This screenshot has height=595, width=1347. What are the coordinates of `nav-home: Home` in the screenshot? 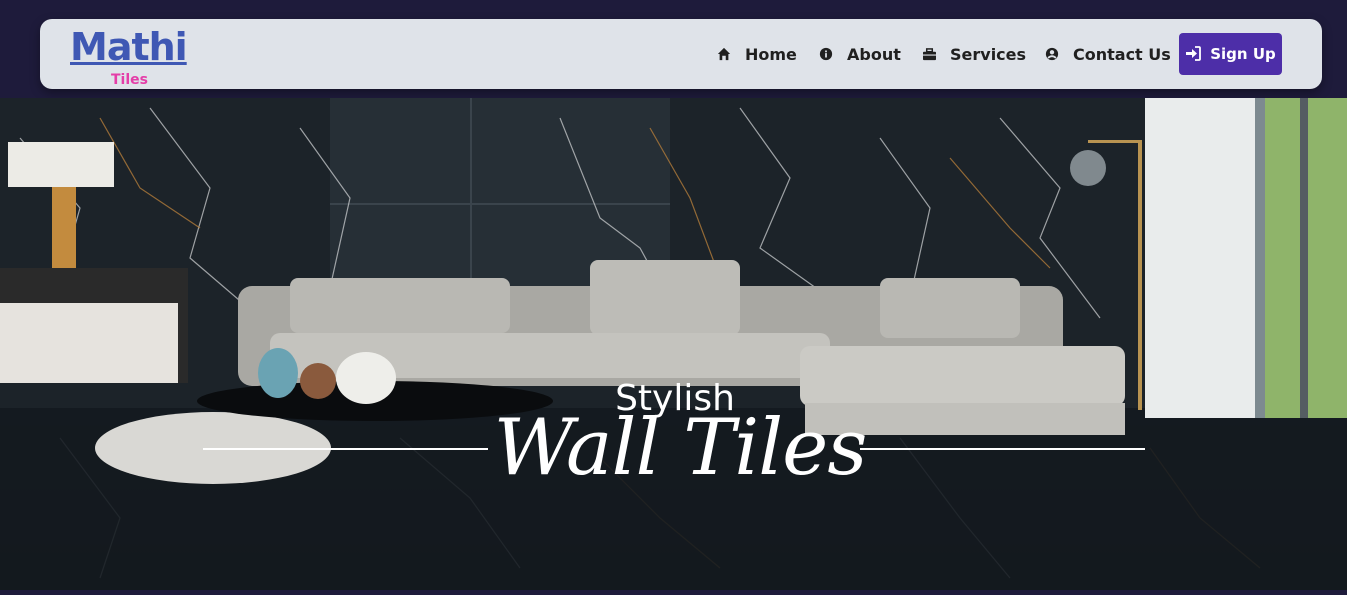 It's located at (756, 54).